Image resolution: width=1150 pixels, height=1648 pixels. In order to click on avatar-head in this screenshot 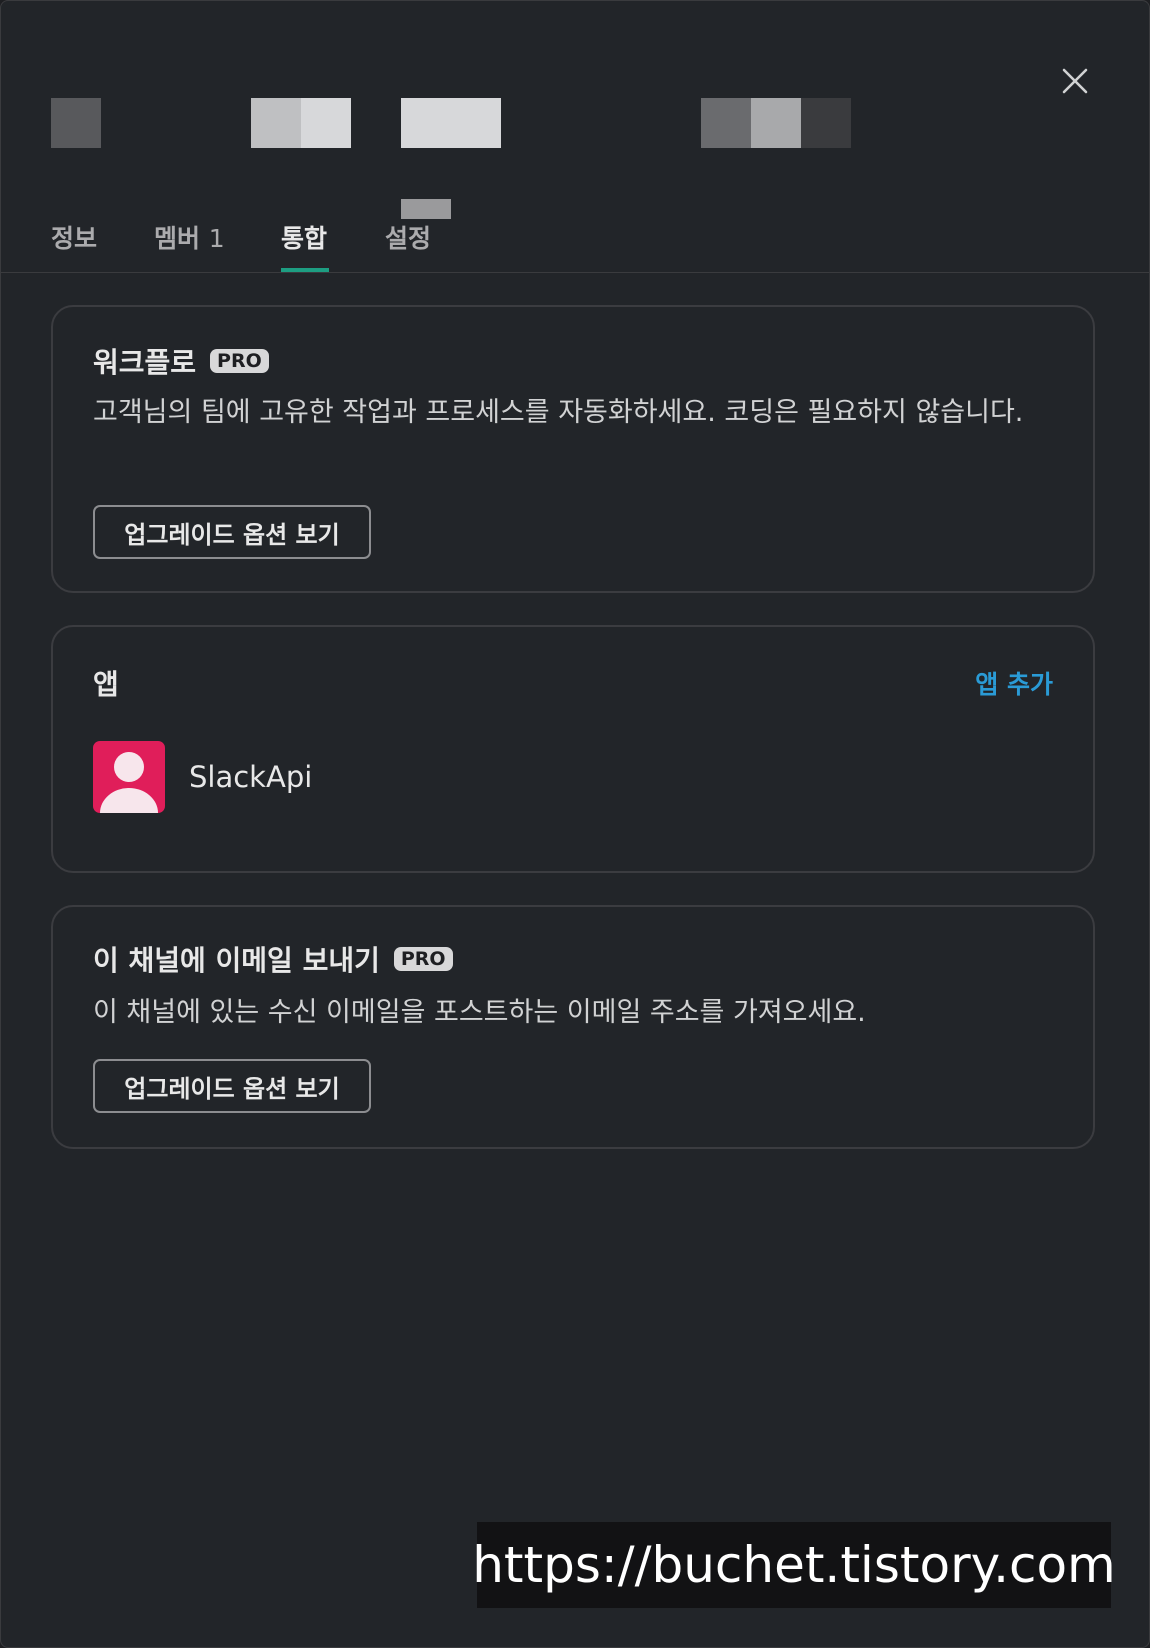, I will do `click(129, 767)`.